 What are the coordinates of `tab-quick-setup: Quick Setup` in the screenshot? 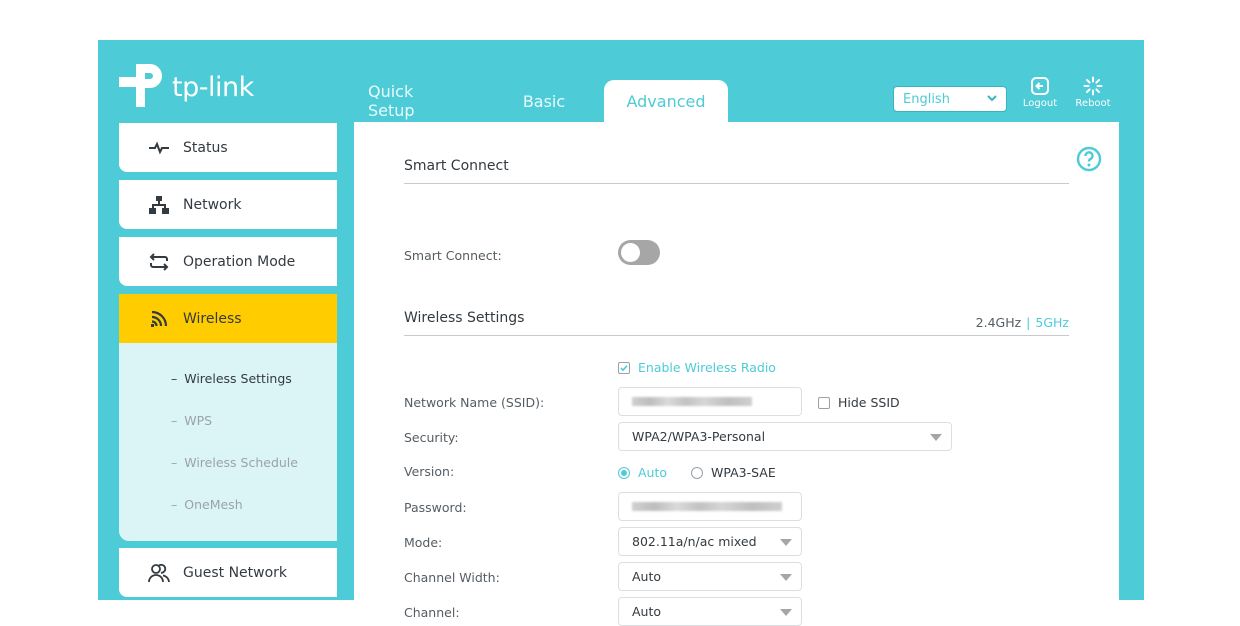 It's located at (416, 101).